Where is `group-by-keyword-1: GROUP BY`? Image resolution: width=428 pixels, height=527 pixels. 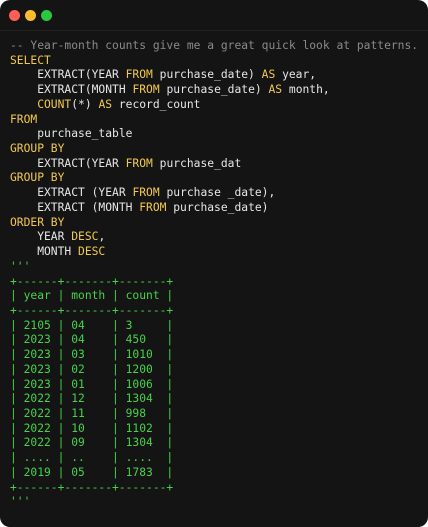 group-by-keyword-1: GROUP BY is located at coordinates (37, 149).